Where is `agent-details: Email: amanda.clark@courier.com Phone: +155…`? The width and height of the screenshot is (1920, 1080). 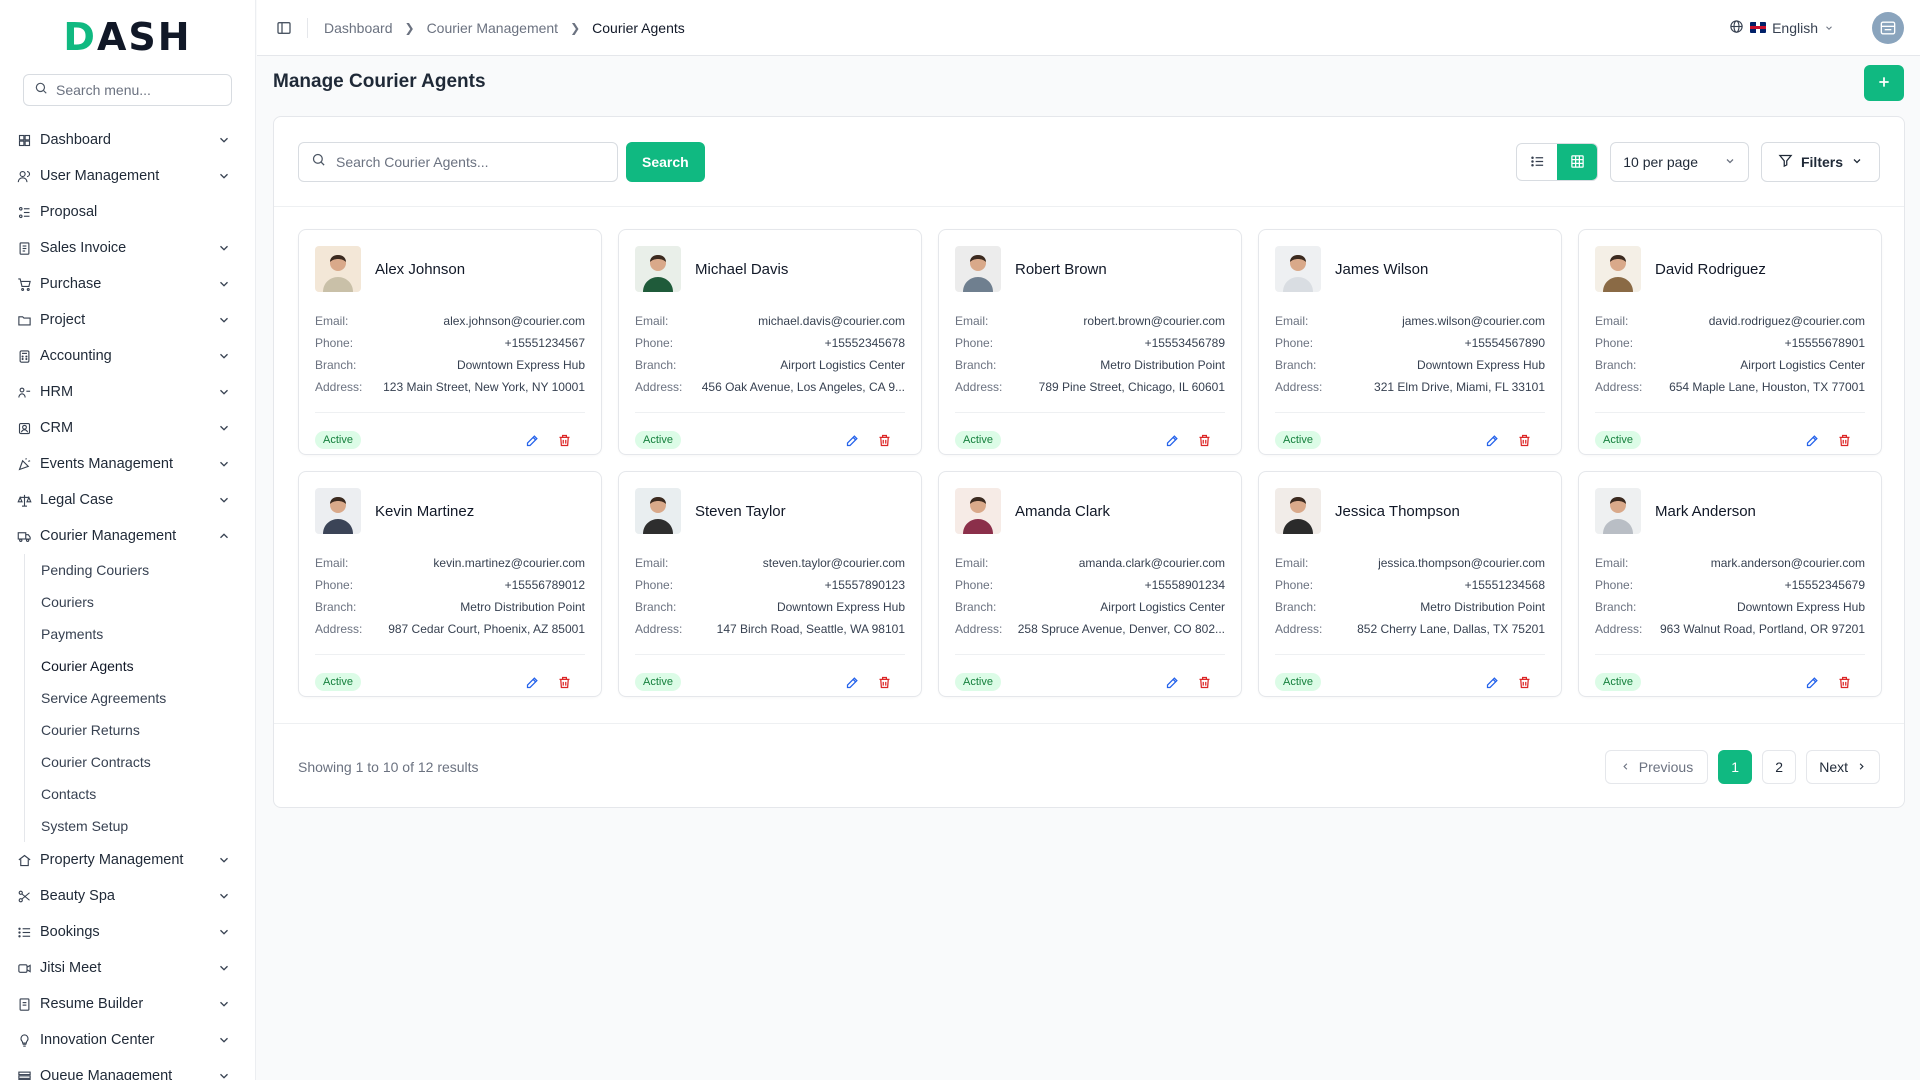 agent-details: Email: amanda.clark@courier.com Phone: +155… is located at coordinates (1090, 596).